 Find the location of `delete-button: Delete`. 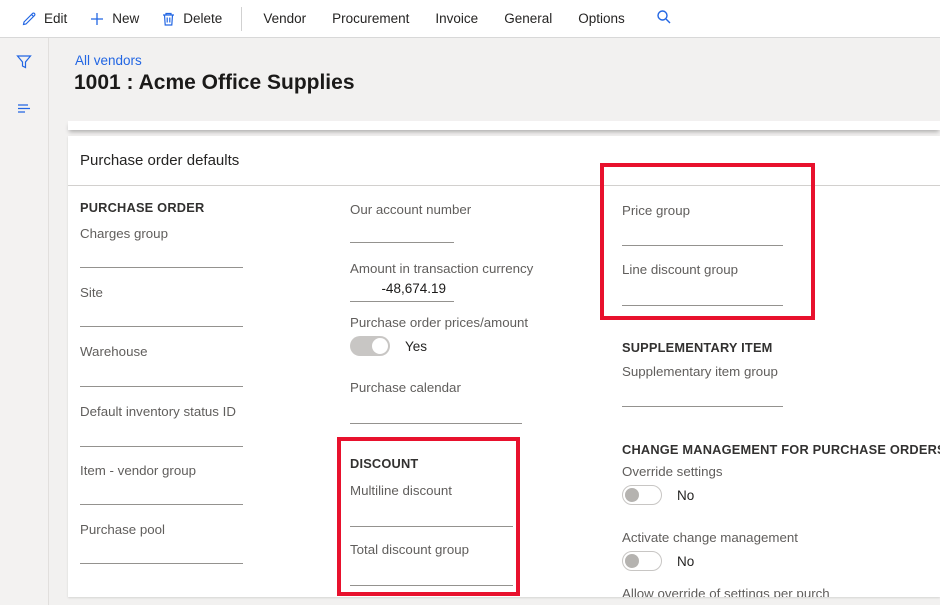

delete-button: Delete is located at coordinates (191, 18).